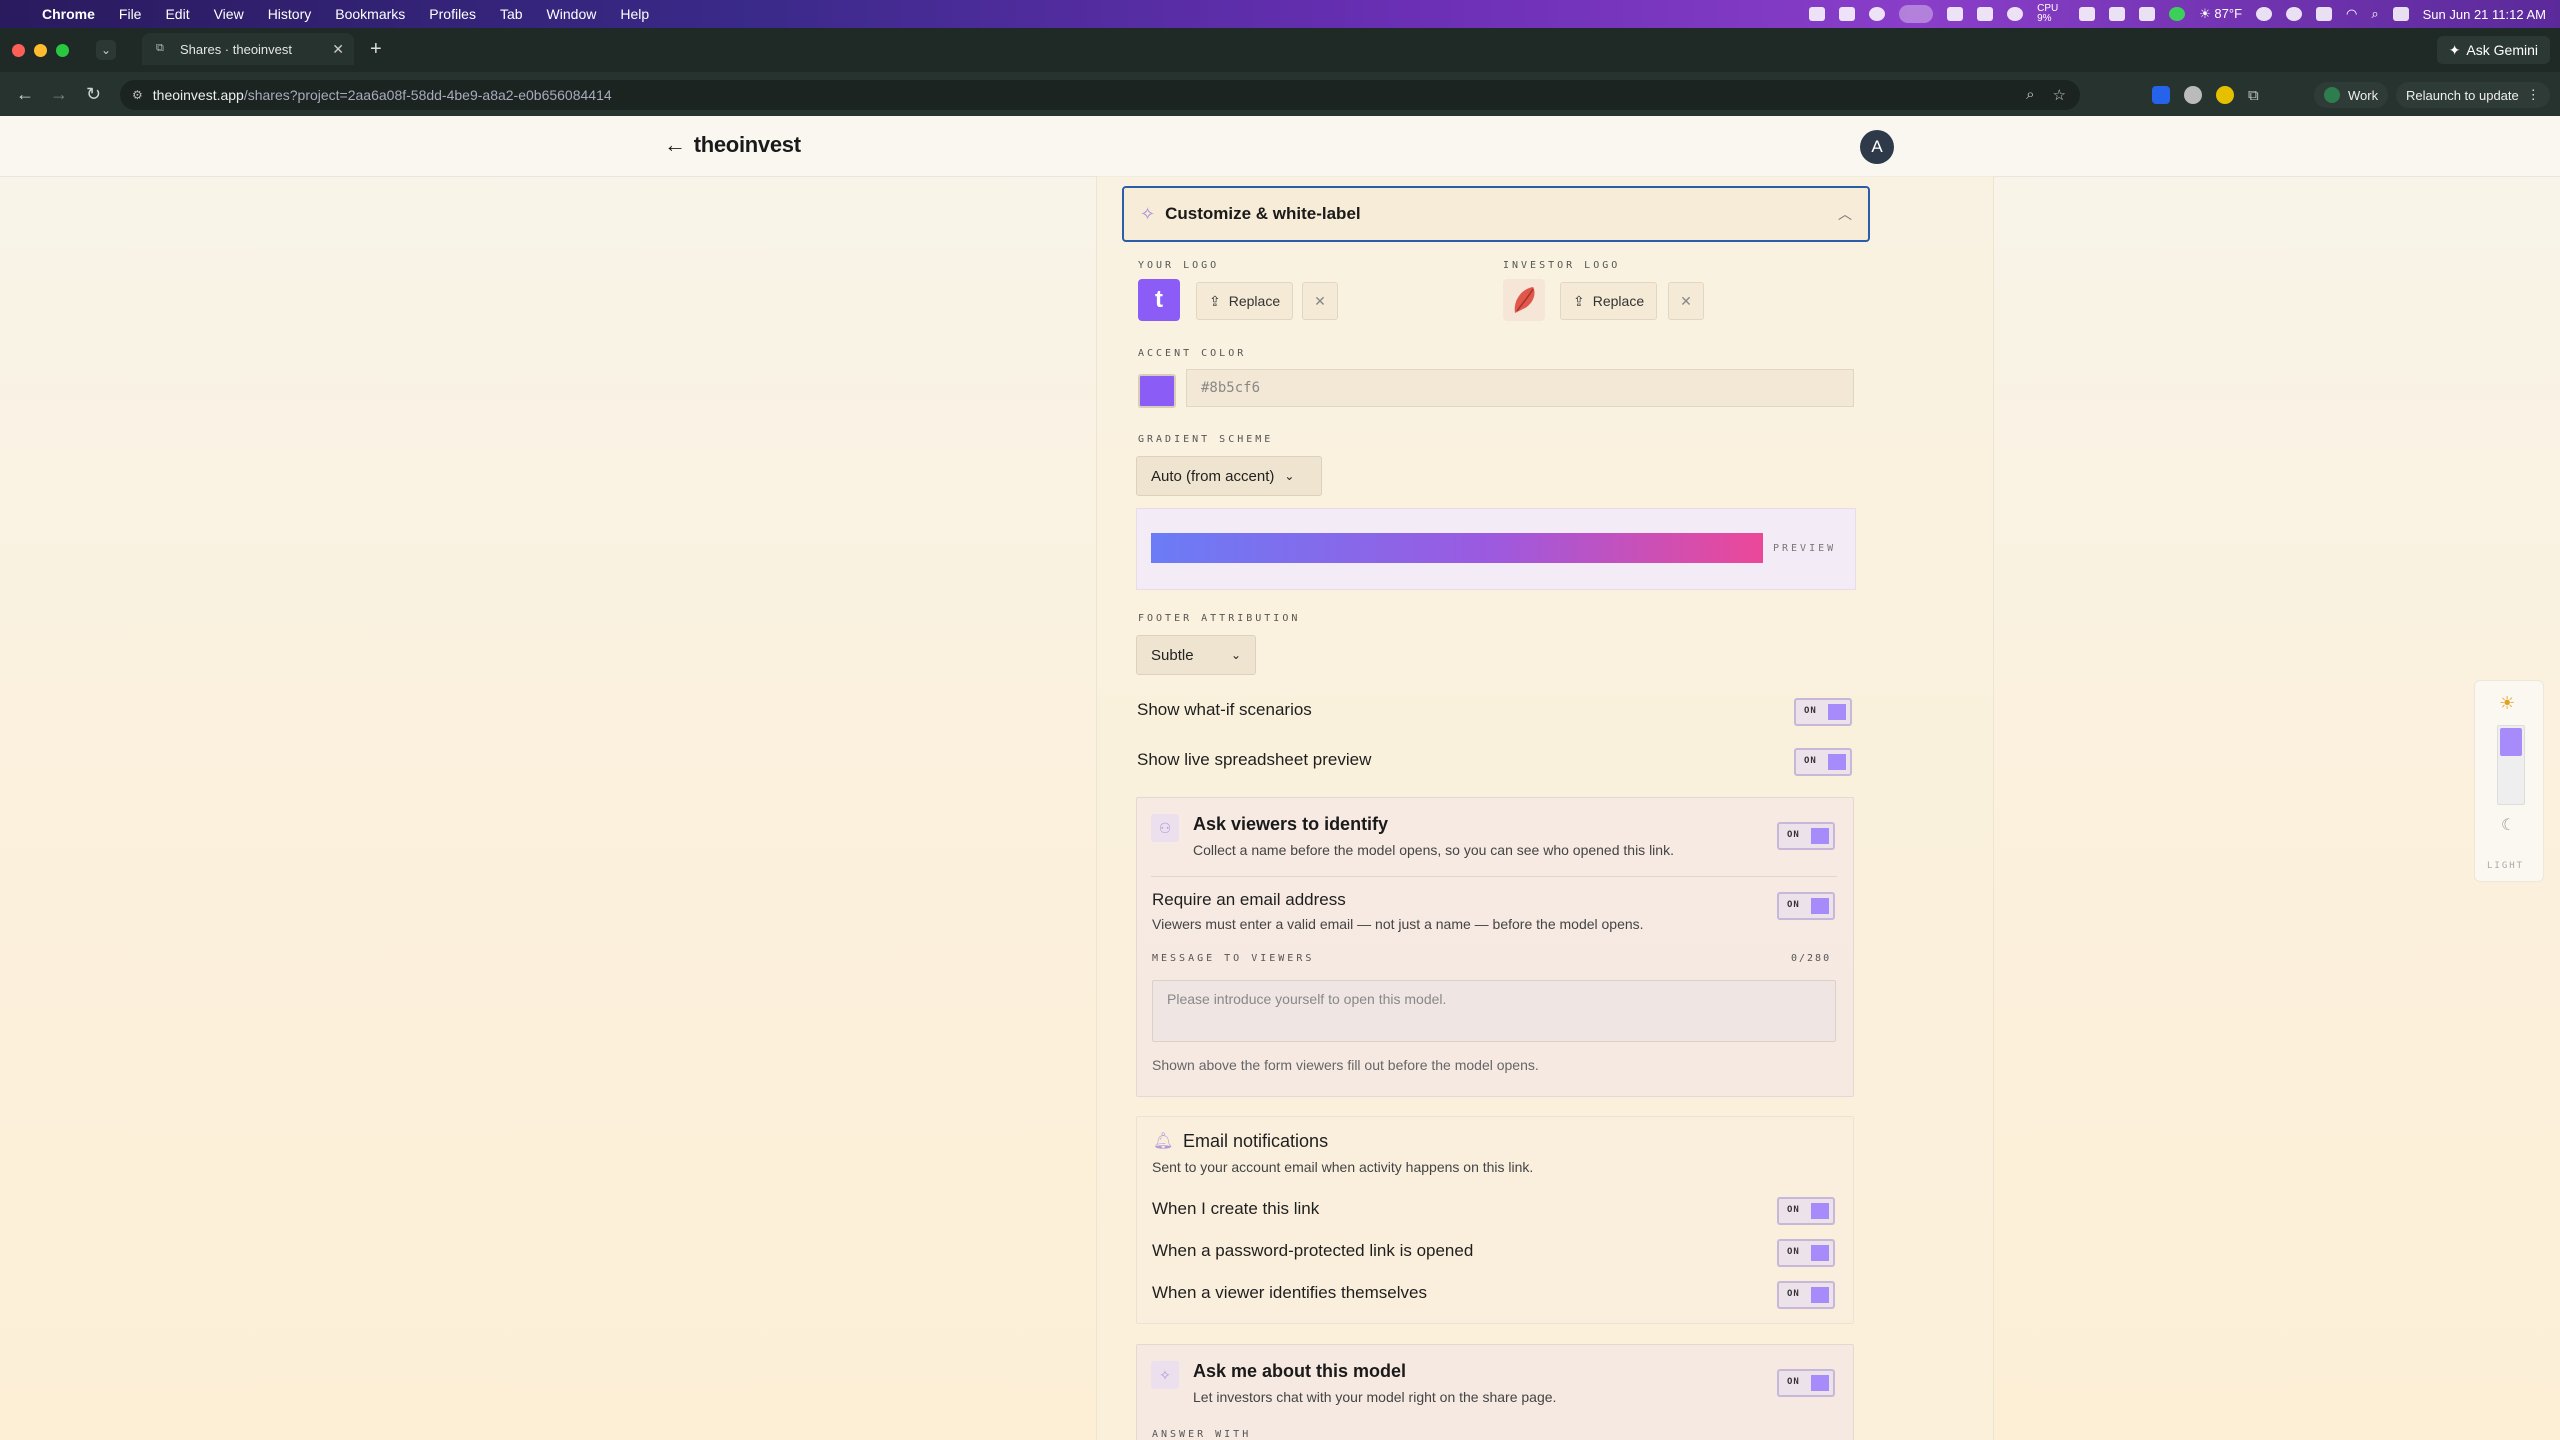  Describe the element at coordinates (1229, 476) in the screenshot. I see `gradient-scheme-select: Auto (from accent) ⌄` at that location.